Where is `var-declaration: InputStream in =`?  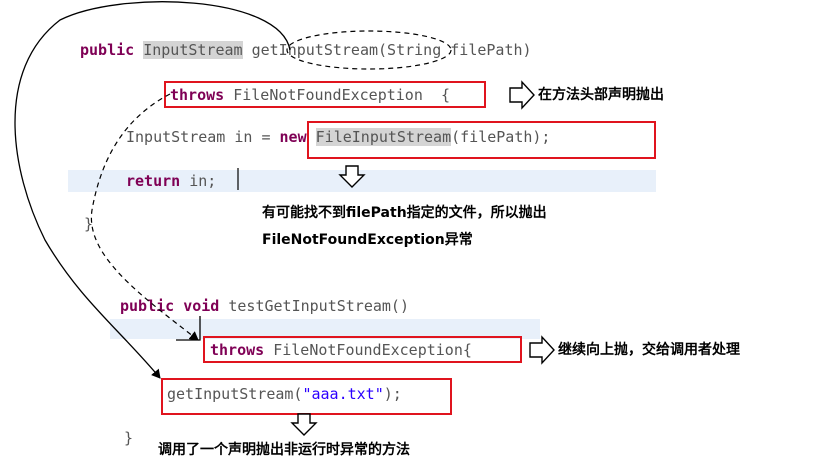 var-declaration: InputStream in = is located at coordinates (198, 137).